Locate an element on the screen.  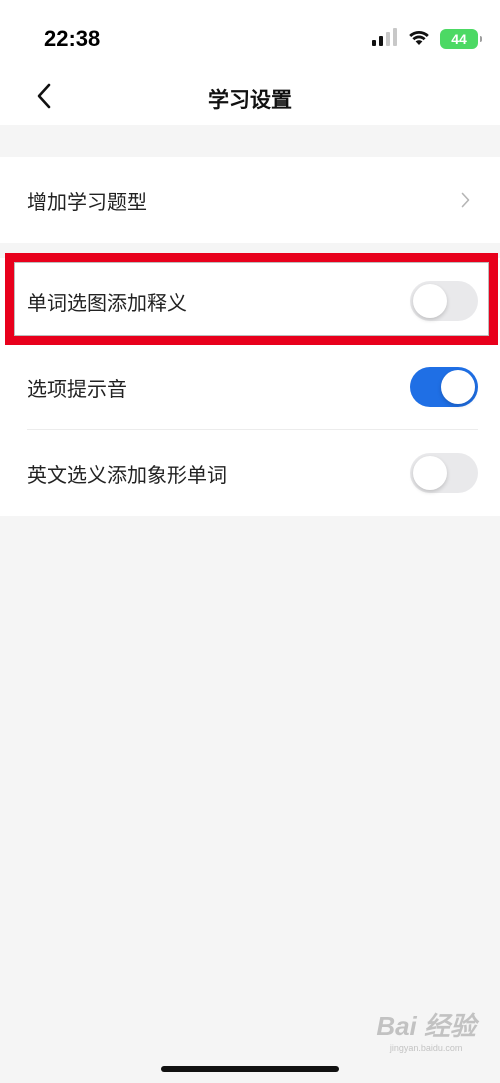
wifi-icon is located at coordinates (419, 39).